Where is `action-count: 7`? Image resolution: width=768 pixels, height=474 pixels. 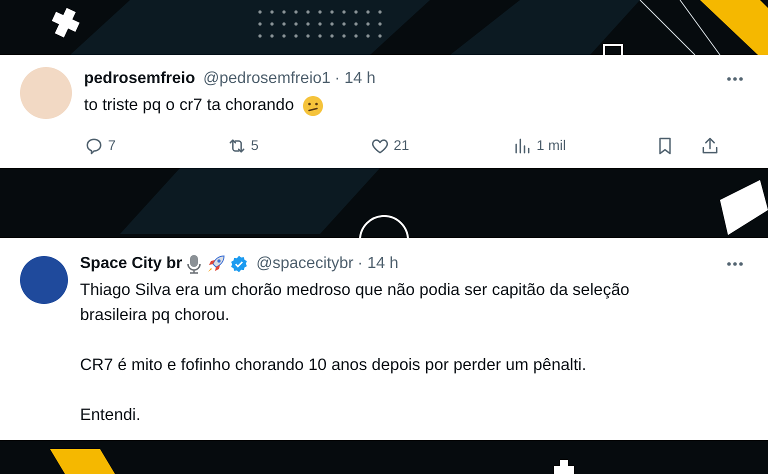 action-count: 7 is located at coordinates (112, 145).